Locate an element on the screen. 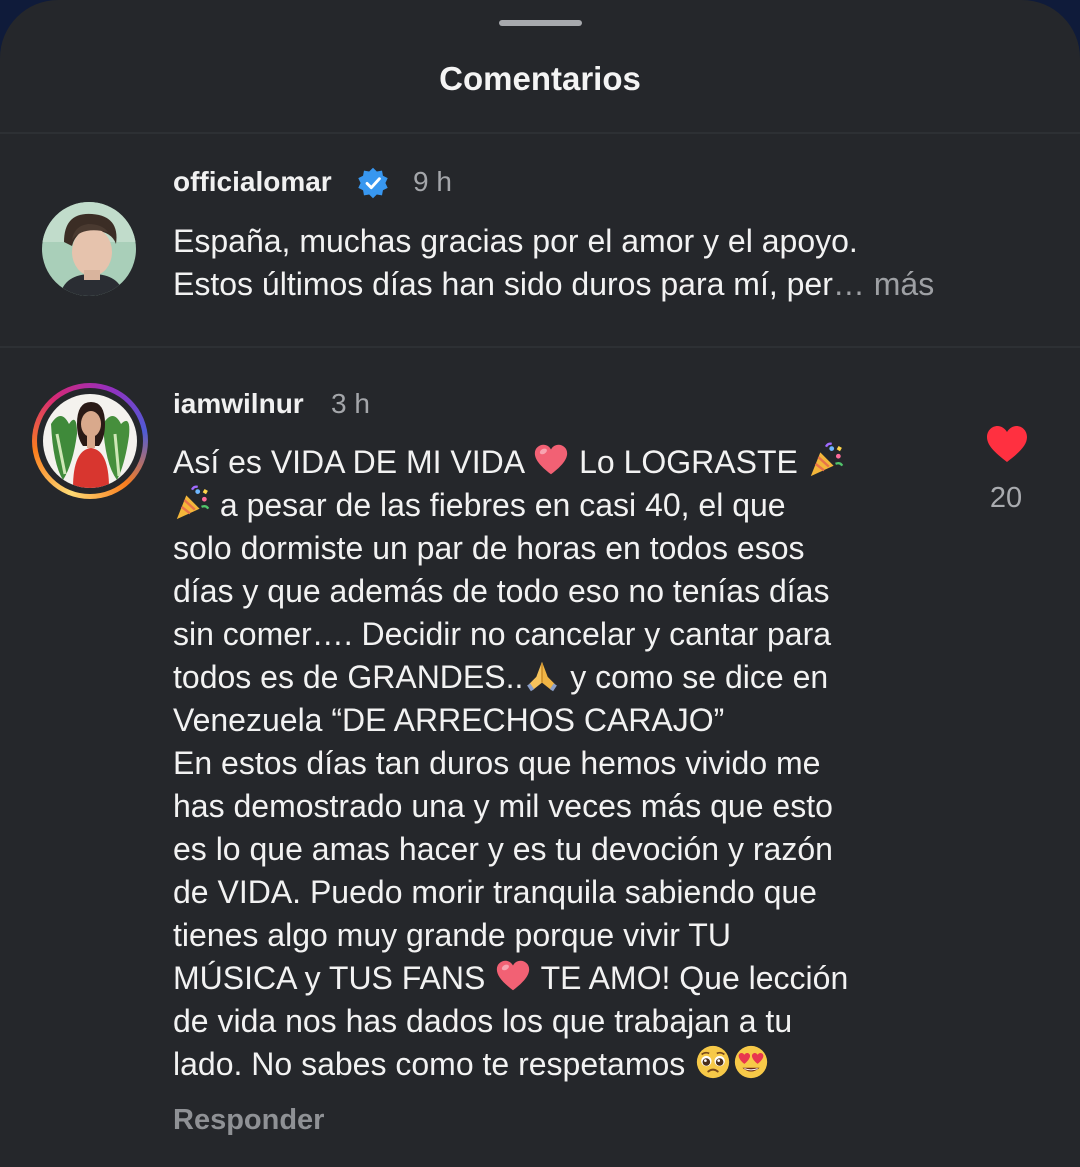 This screenshot has height=1167, width=1080. comment-line-text: Lo LOGRASTE is located at coordinates (688, 462).